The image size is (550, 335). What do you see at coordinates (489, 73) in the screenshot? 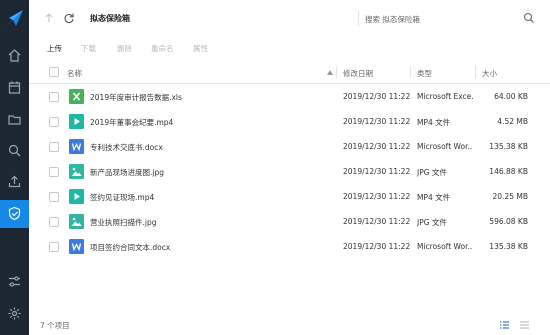
I see `column-size: 大小` at bounding box center [489, 73].